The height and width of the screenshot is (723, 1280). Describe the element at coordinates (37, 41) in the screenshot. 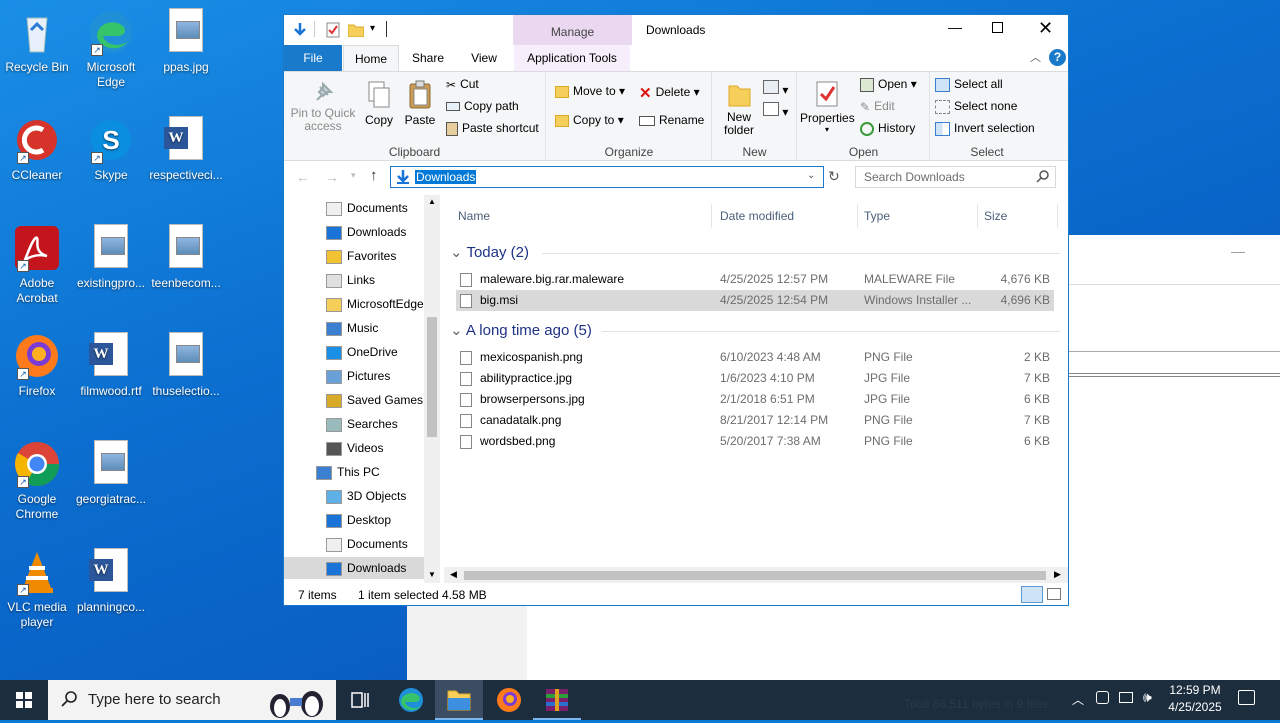

I see `desktop-icon-recycle-bin: Recycle Bin` at that location.